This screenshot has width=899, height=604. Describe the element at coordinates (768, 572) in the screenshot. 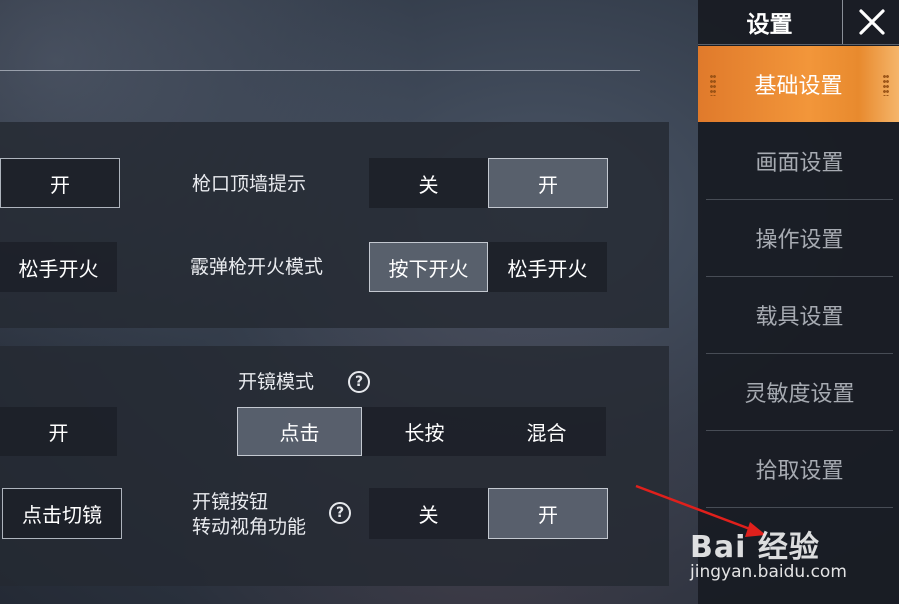

I see `watermark-url: jingyan.baidu.com` at that location.